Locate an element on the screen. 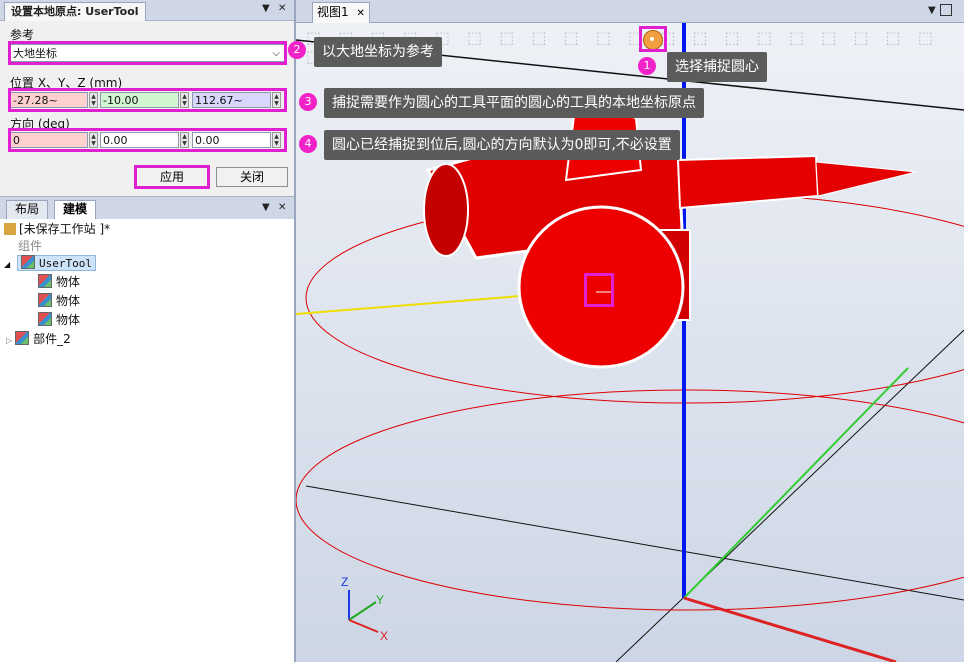 This screenshot has height=662, width=964. position-highlight is located at coordinates (147, 100).